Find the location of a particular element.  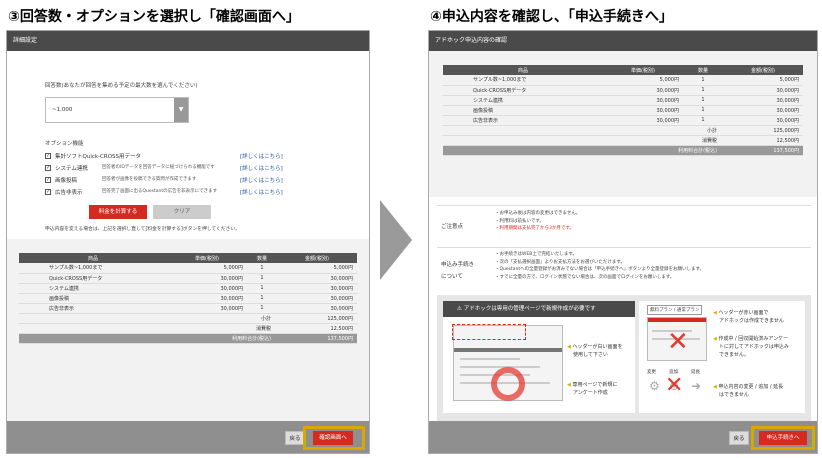

banner-title-text: アドホックは専用の管理ページで新規作成が必要です is located at coordinates (529, 309).